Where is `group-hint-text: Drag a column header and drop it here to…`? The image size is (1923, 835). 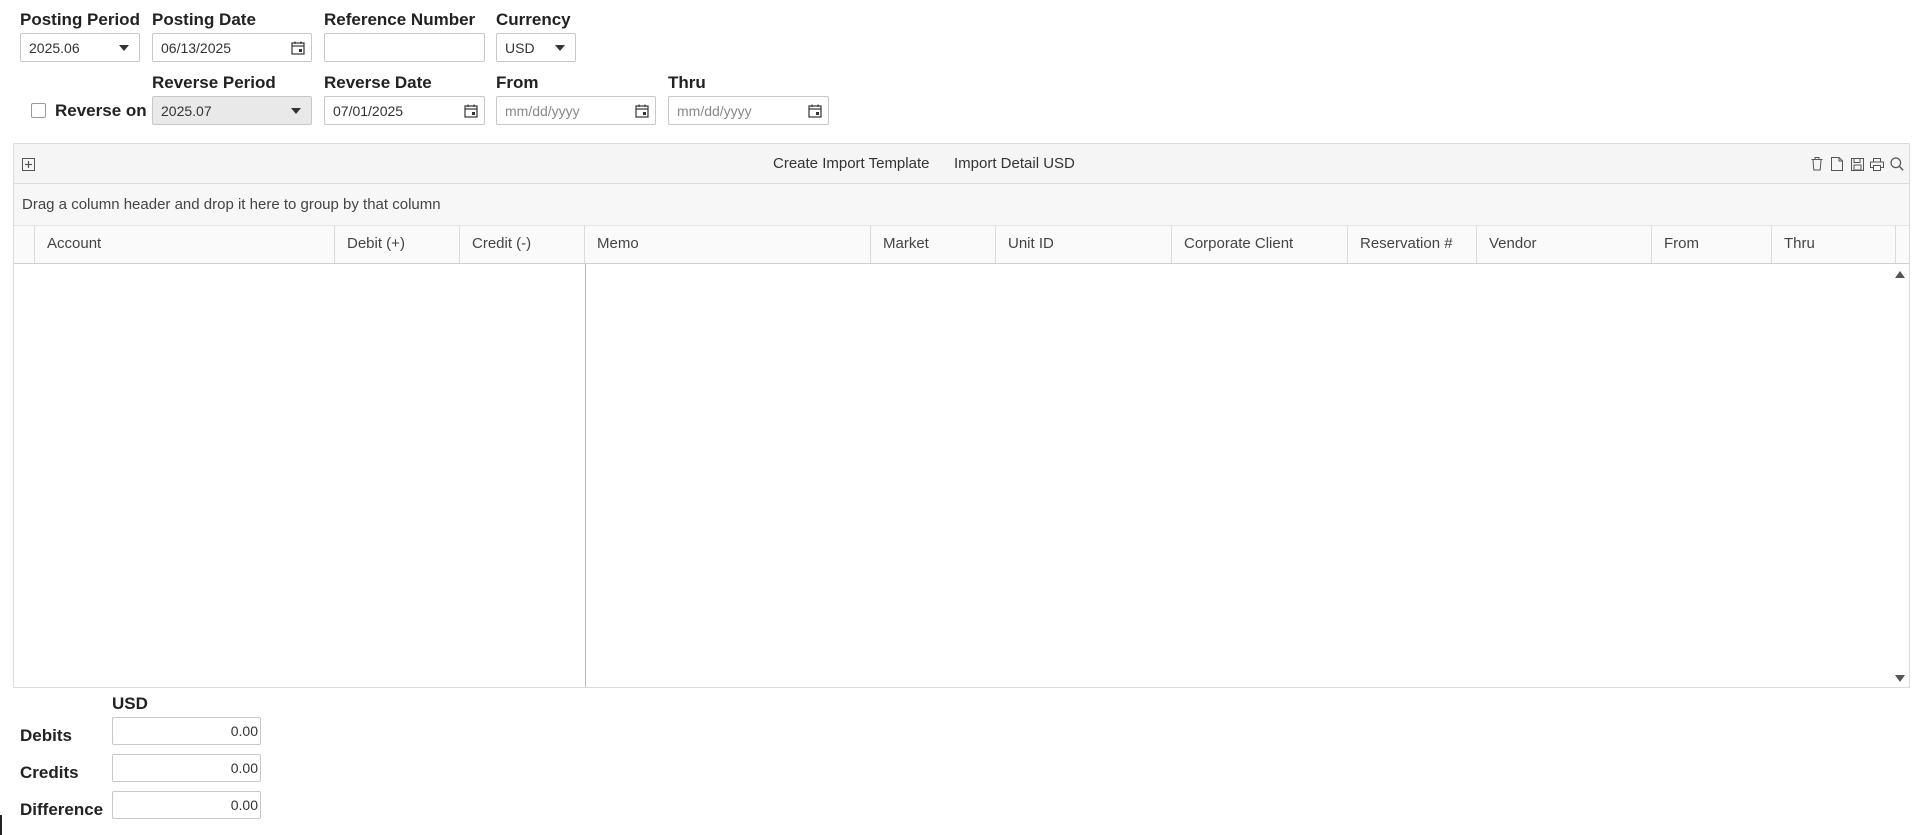
group-hint-text: Drag a column header and drop it here to… is located at coordinates (231, 204).